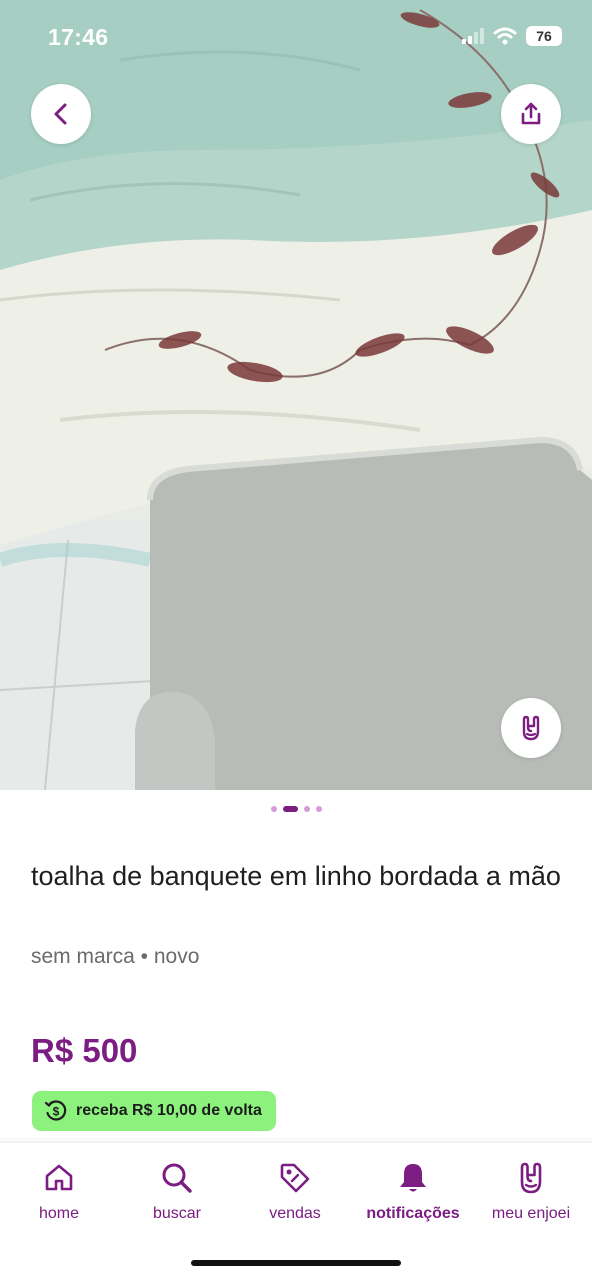 The image size is (592, 1280). I want to click on home-indicator, so click(296, 1263).